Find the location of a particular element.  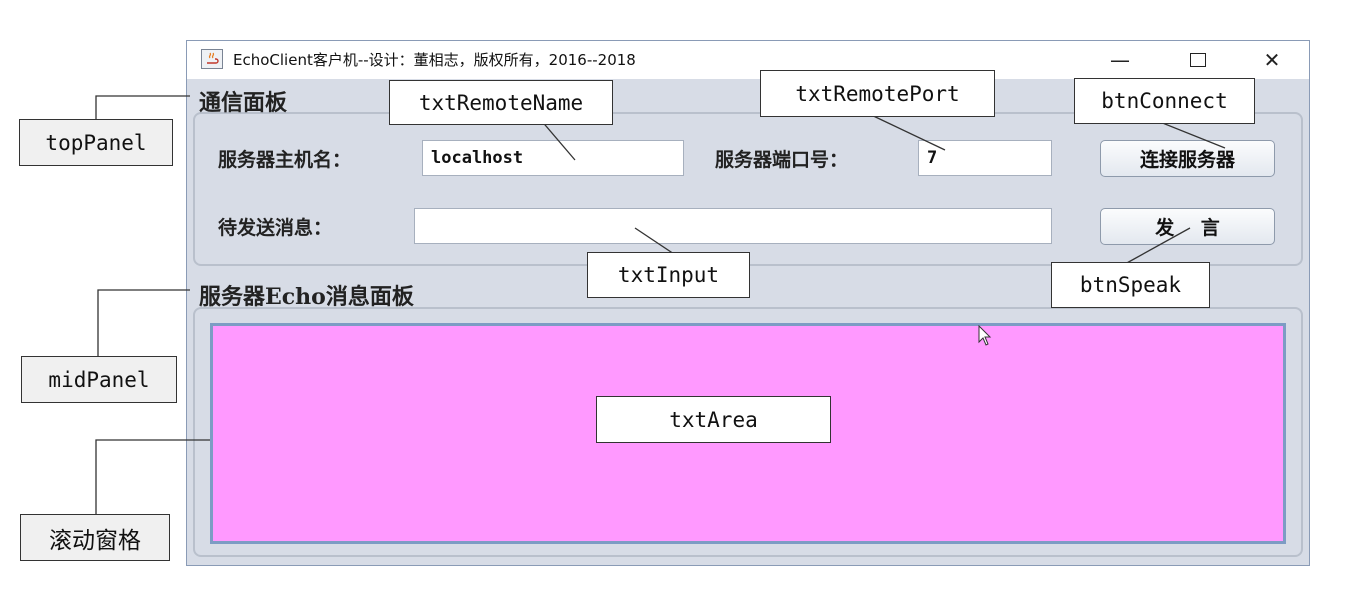

annotation-btn-connect: btnConnect is located at coordinates (1164, 101).